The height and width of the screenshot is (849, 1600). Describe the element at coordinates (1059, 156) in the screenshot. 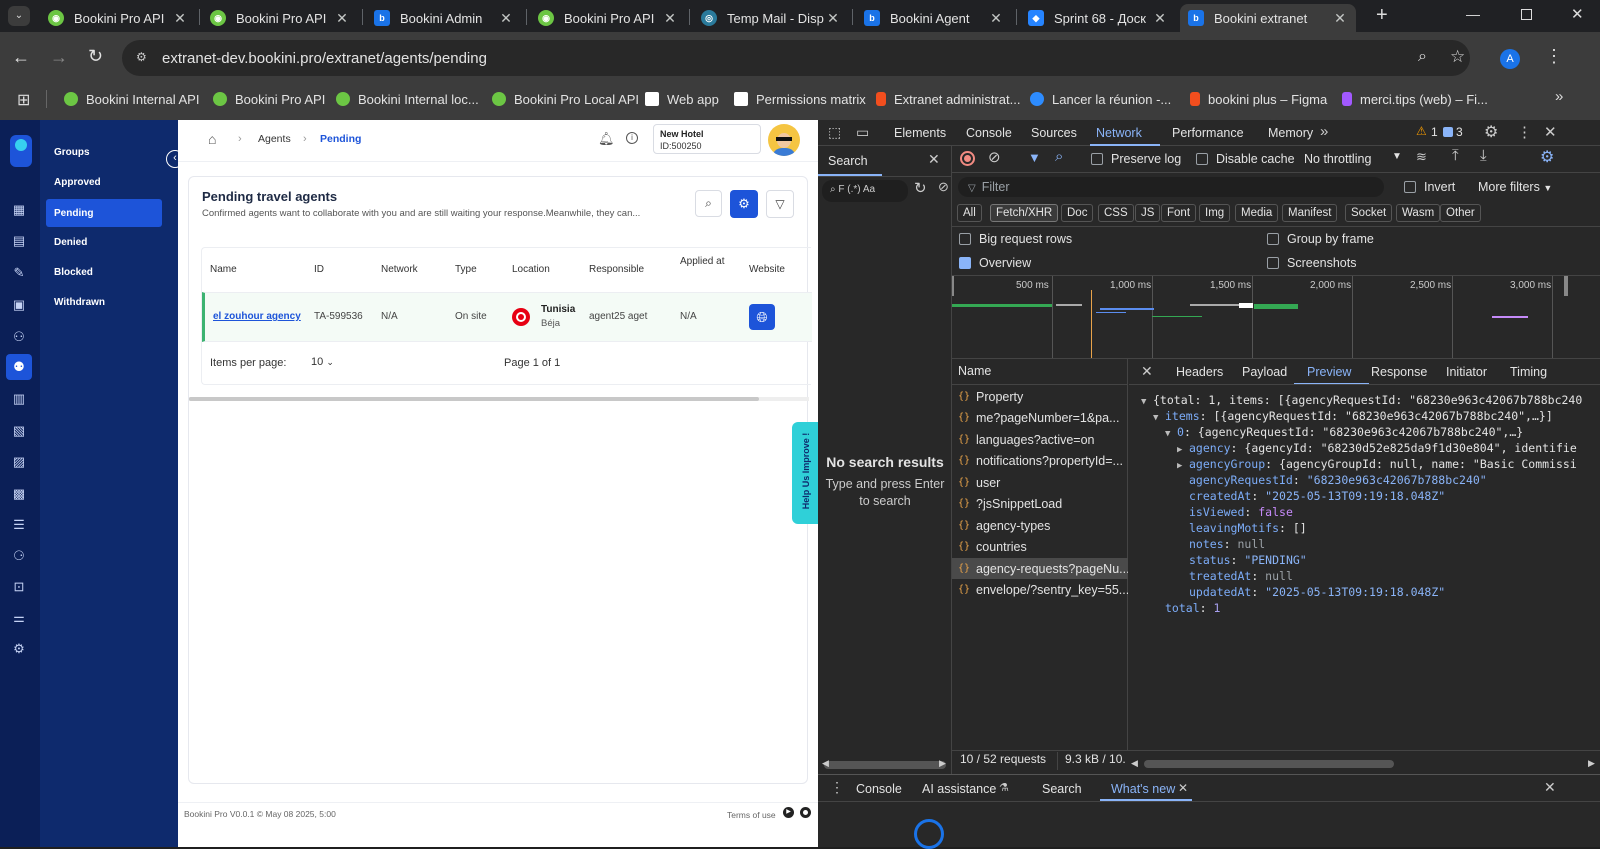

I see `network-search-icon: ⌕` at that location.